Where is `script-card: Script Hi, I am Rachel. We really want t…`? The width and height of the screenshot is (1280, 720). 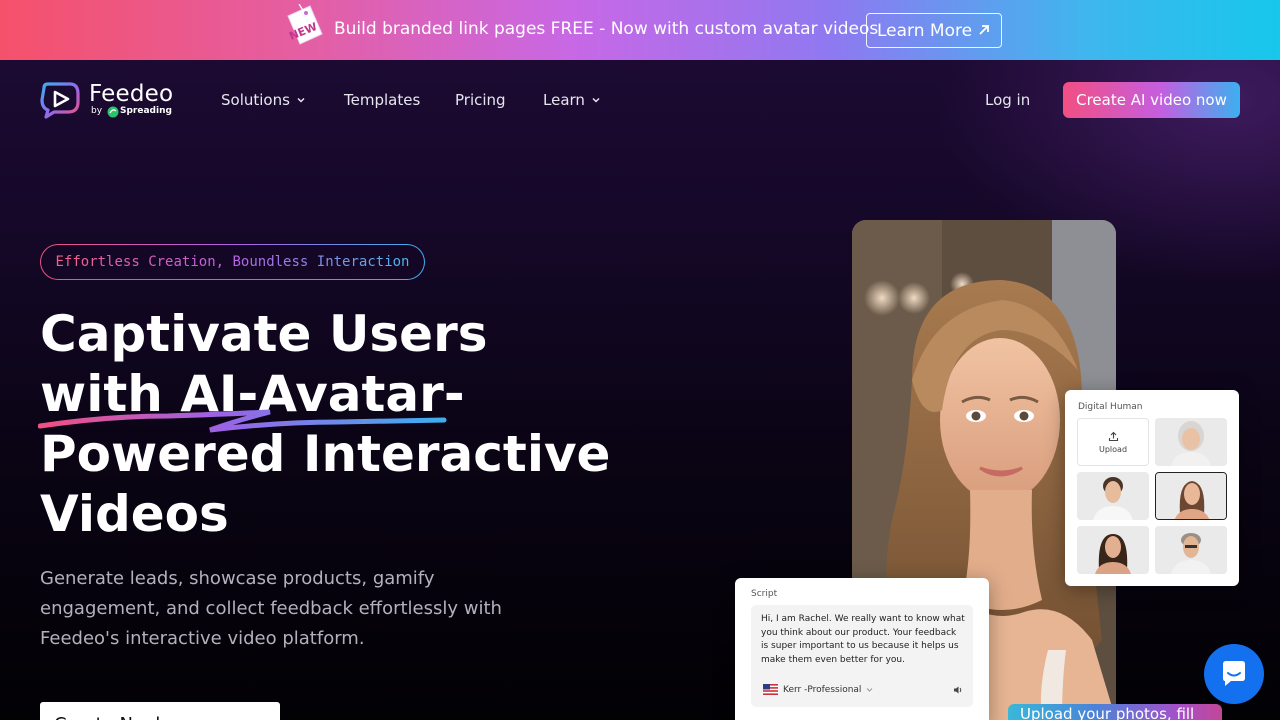
script-card: Script Hi, I am Rachel. We really want t… is located at coordinates (862, 649).